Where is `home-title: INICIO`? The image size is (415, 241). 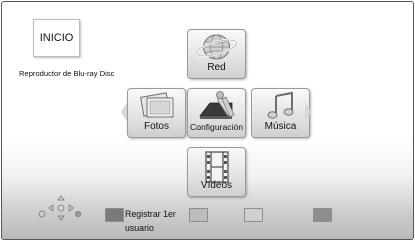
home-title: INICIO is located at coordinates (56, 38).